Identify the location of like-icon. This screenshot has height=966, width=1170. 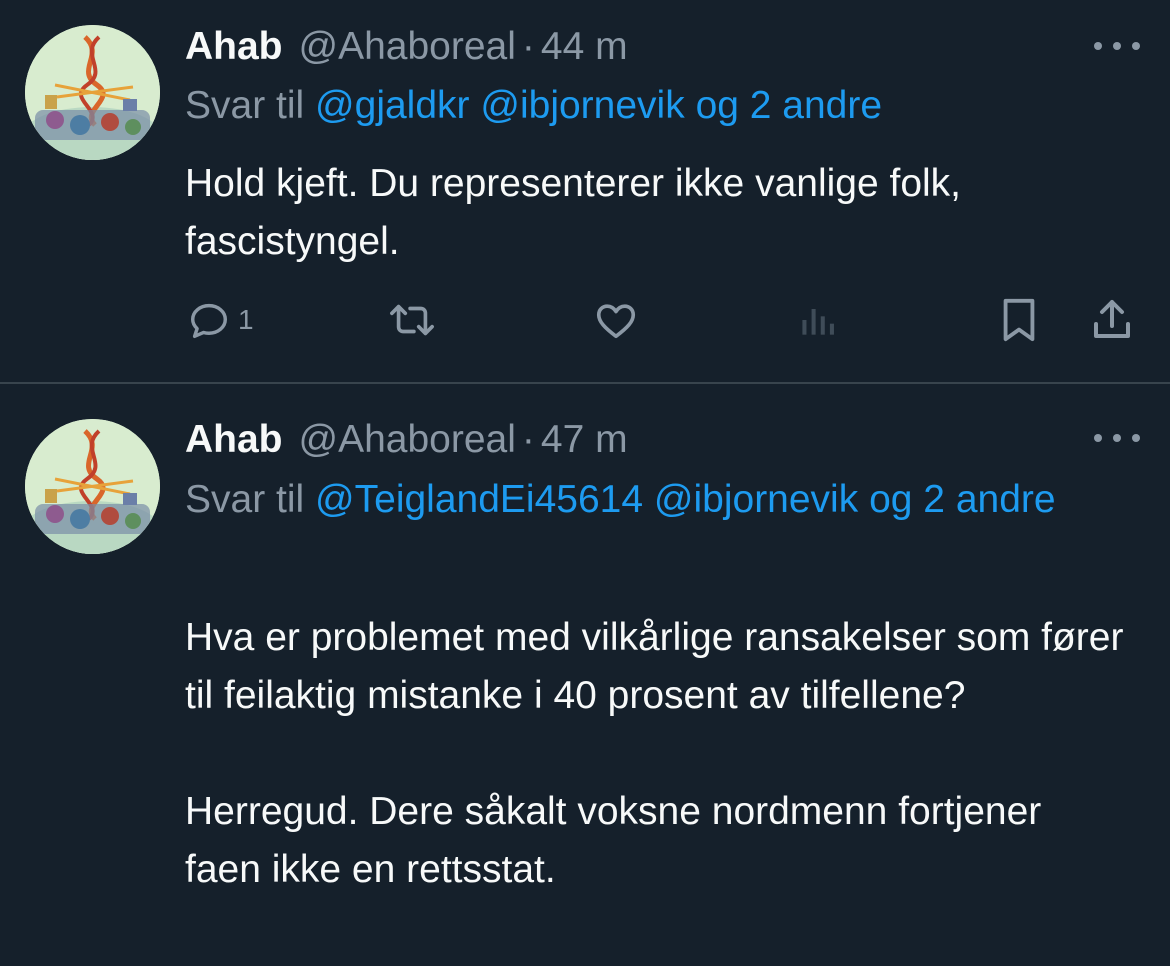
(616, 321).